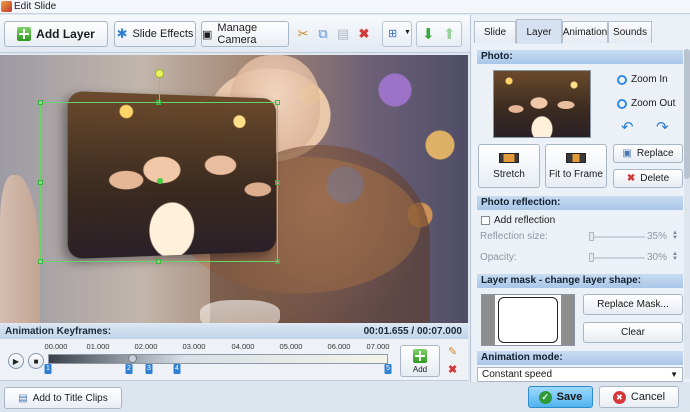 The height and width of the screenshot is (412, 690). I want to click on replace-button: ▣ Replace, so click(648, 153).